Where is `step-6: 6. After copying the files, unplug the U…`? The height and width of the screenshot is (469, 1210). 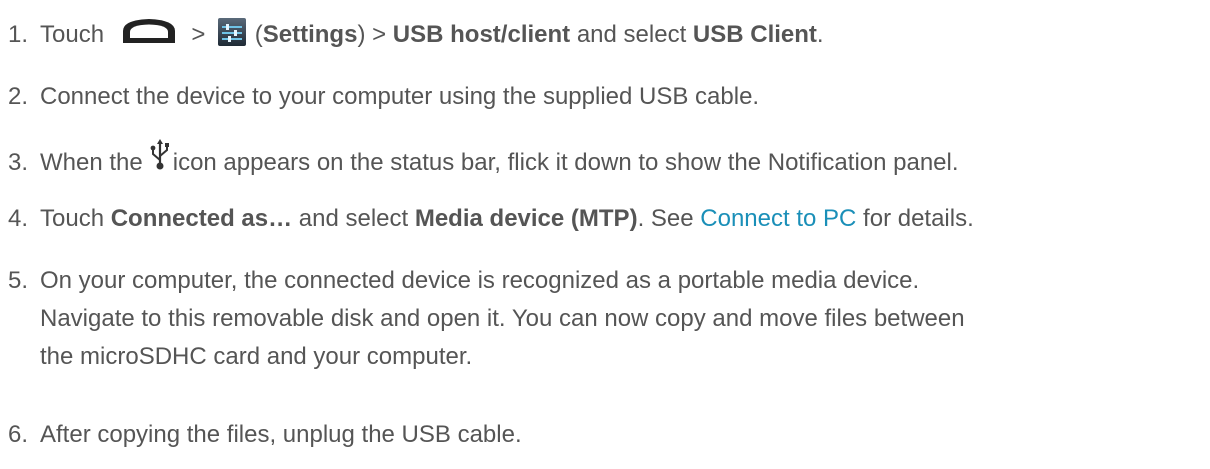
step-6: 6. After copying the files, unplug the U… is located at coordinates (265, 435).